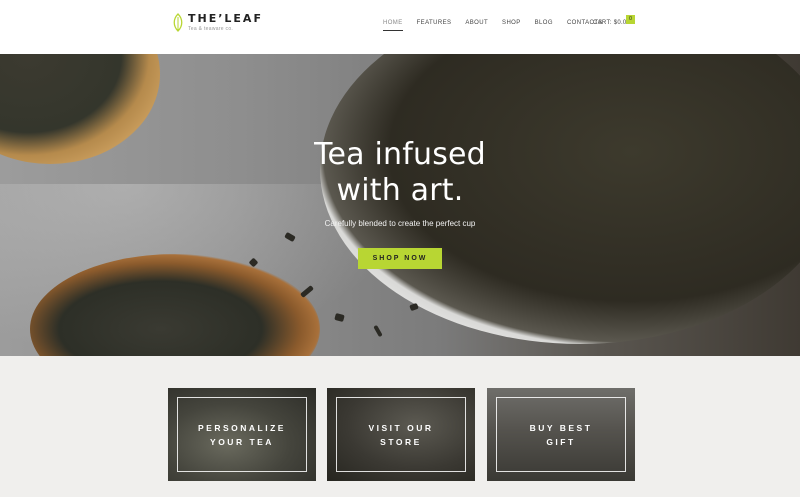  I want to click on brand-logo: THE’LEAF Tea & teaware co., so click(217, 22).